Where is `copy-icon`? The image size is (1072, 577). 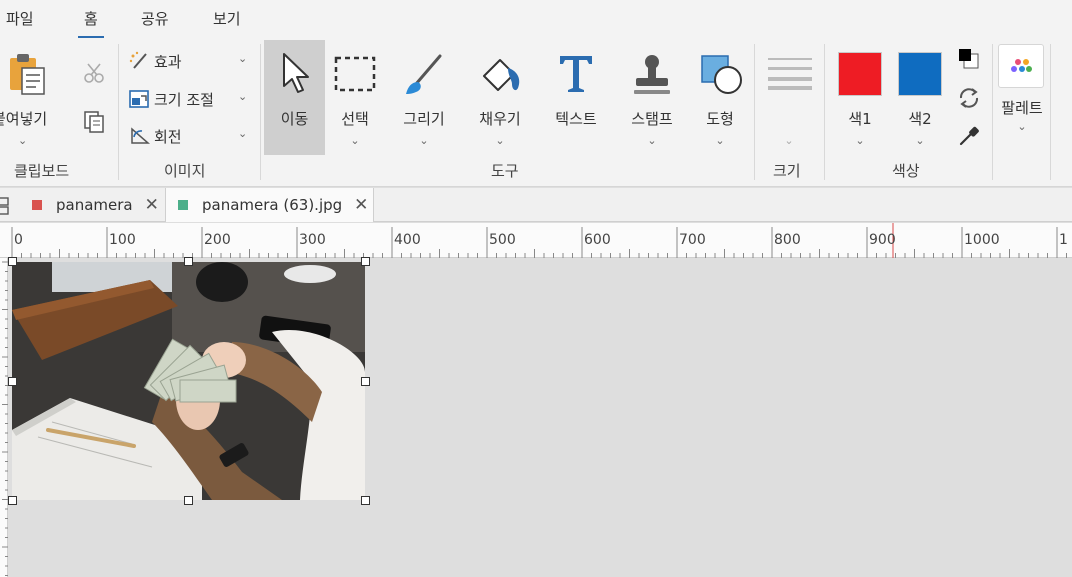
copy-icon is located at coordinates (94, 122).